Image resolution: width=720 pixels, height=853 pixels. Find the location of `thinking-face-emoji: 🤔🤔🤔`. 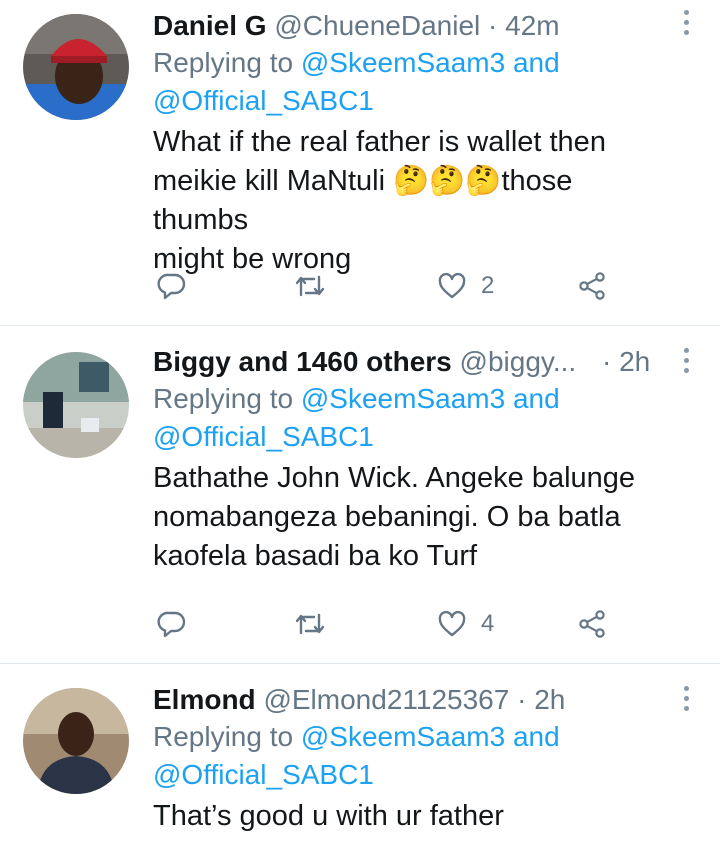

thinking-face-emoji: 🤔🤔🤔 is located at coordinates (447, 181).